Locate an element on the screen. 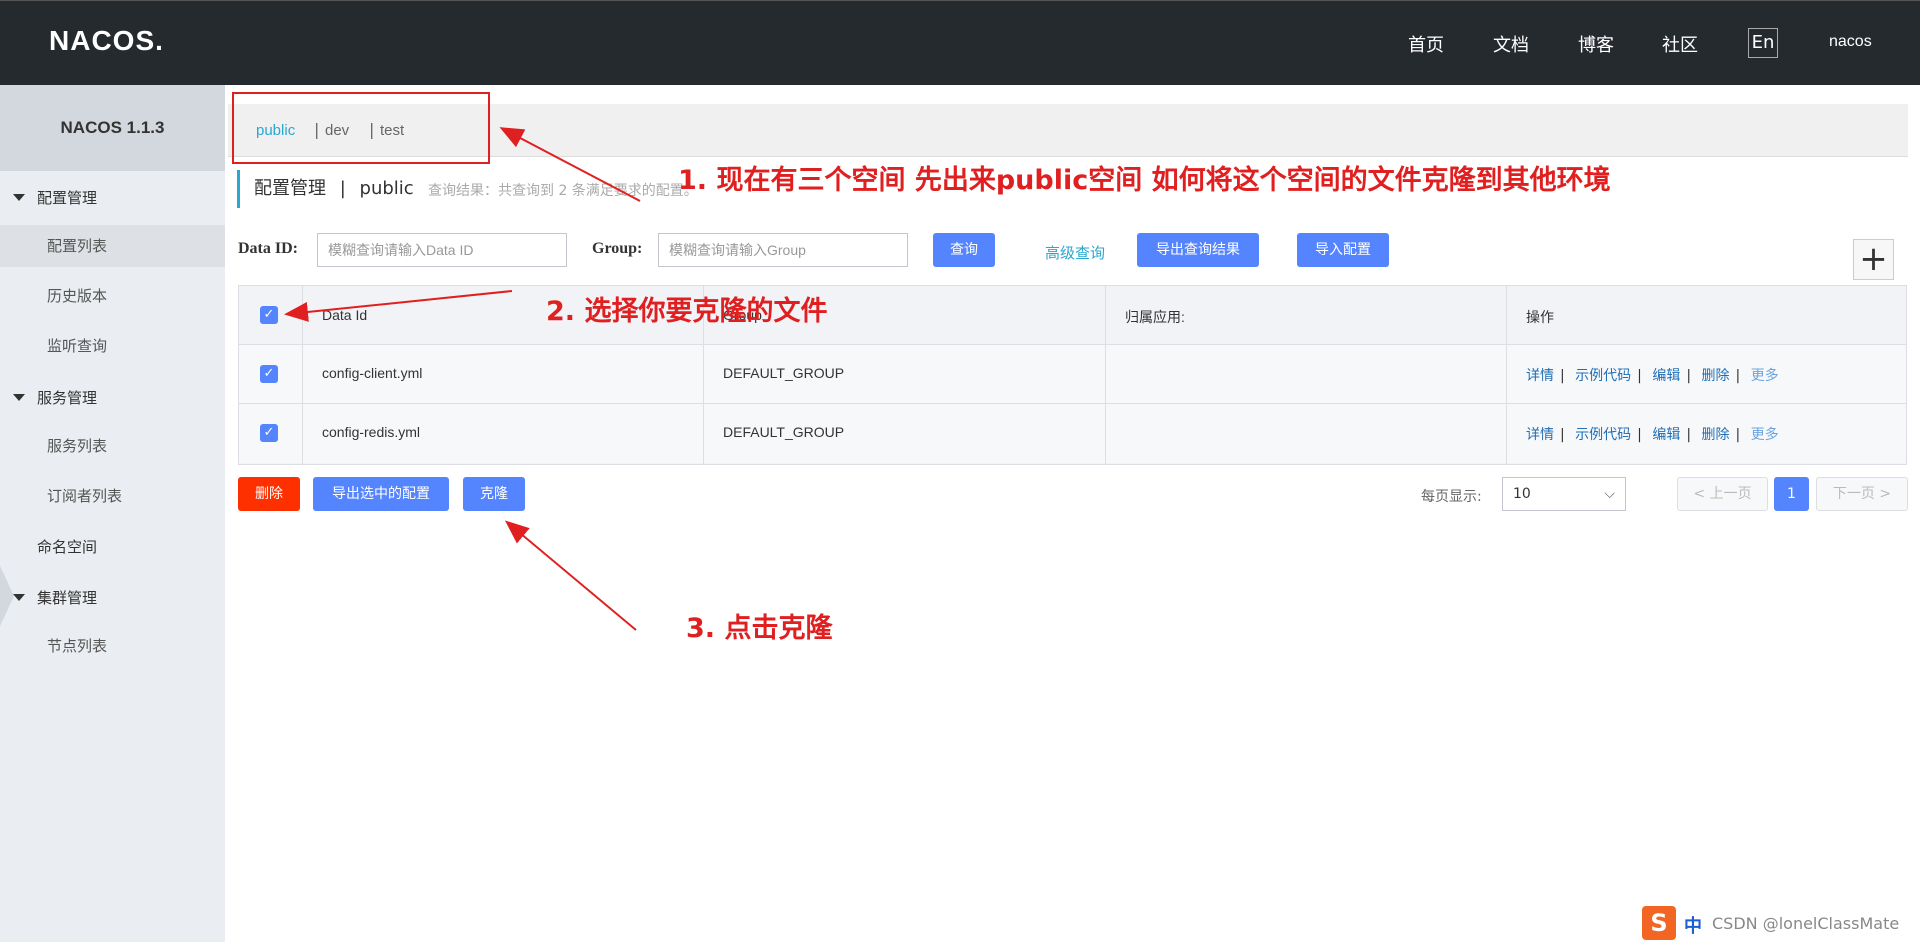 The width and height of the screenshot is (1920, 942). arrow-to-namespaces is located at coordinates (570, 164).